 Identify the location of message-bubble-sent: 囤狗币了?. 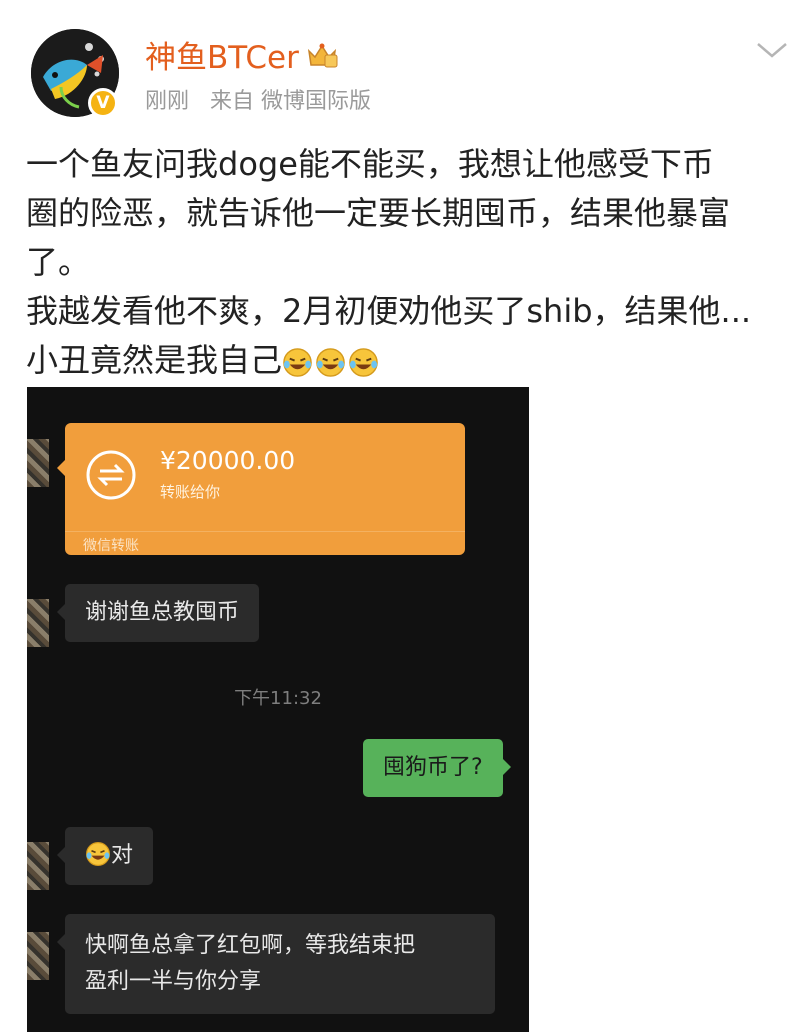
(437, 768).